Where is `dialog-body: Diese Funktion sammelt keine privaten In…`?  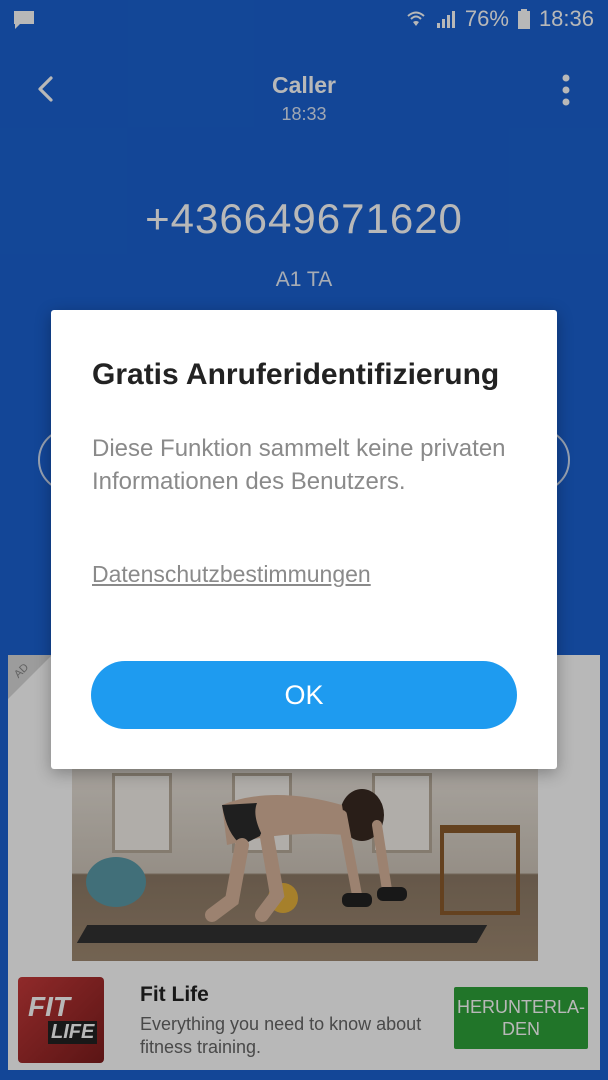 dialog-body: Diese Funktion sammelt keine privaten In… is located at coordinates (299, 465).